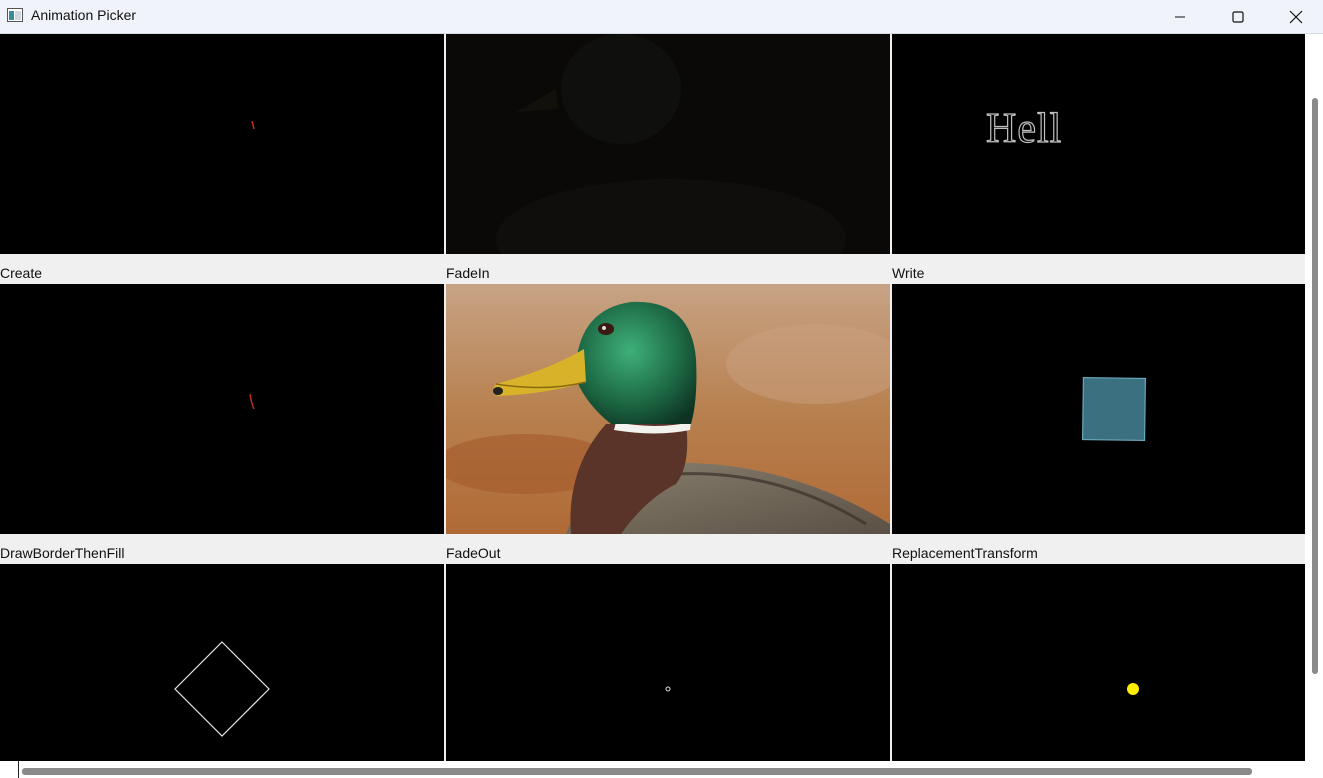 The height and width of the screenshot is (778, 1323). Describe the element at coordinates (668, 269) in the screenshot. I see `caption-fadein: FadeIn` at that location.